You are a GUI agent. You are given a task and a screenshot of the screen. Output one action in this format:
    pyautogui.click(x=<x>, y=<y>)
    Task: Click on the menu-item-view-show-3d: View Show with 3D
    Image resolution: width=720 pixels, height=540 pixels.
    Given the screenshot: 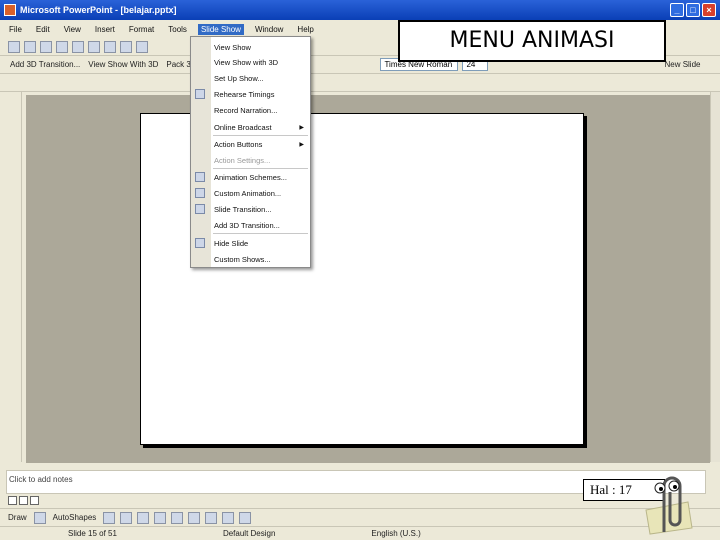 What is the action you would take?
    pyautogui.click(x=250, y=62)
    